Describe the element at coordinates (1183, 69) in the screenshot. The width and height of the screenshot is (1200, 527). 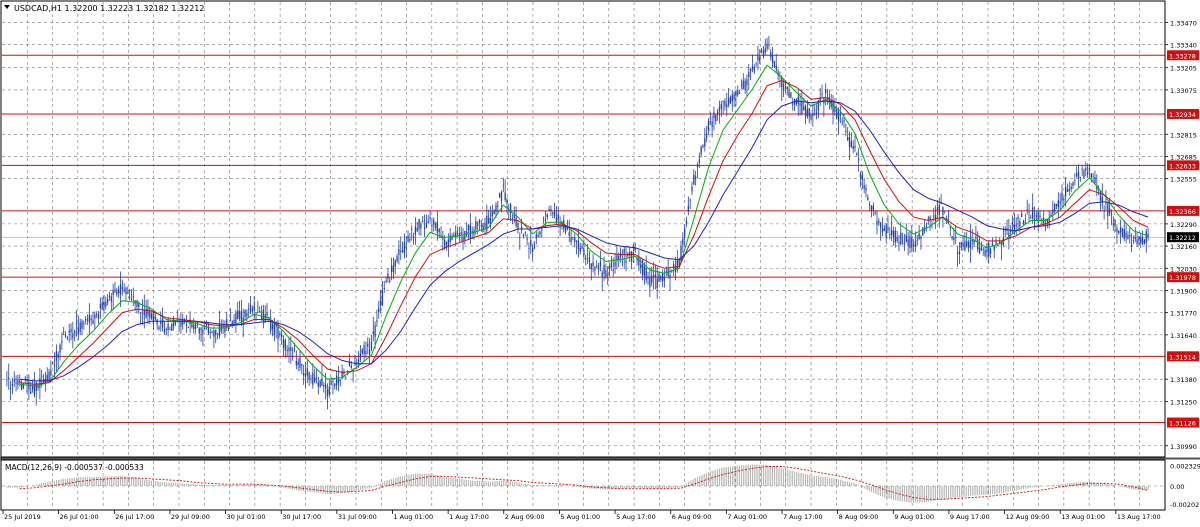
I see `price-tick-label: 1.33205` at that location.